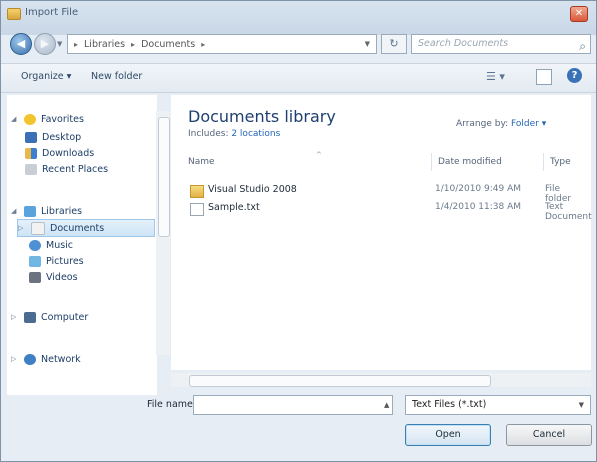  What do you see at coordinates (65, 261) in the screenshot?
I see `nav-label: Pictures` at bounding box center [65, 261].